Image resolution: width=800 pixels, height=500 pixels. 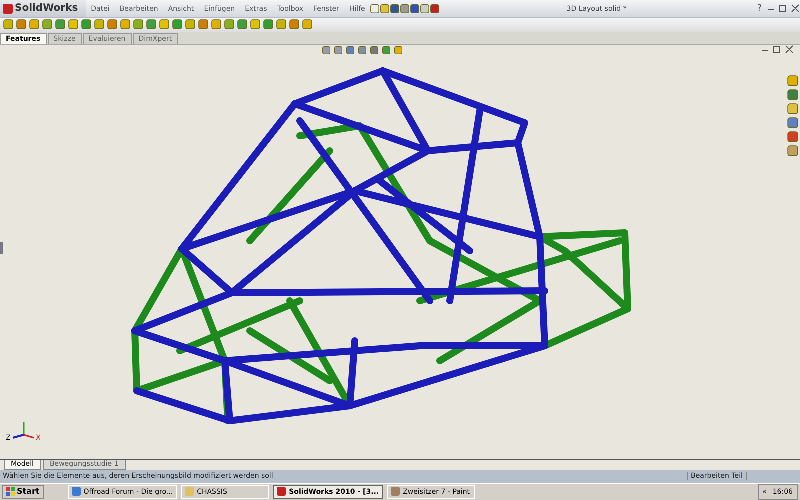 What do you see at coordinates (10, 491) in the screenshot?
I see `windows-flag-icon` at bounding box center [10, 491].